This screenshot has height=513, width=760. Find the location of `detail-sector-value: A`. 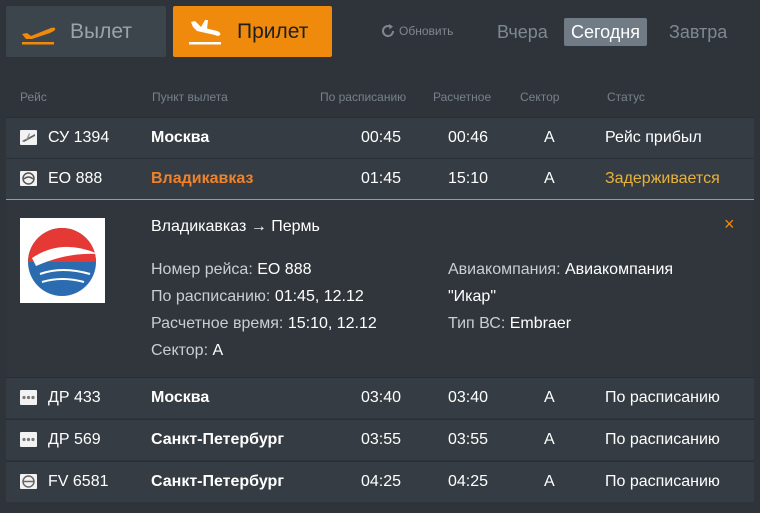

detail-sector-value: A is located at coordinates (218, 350).